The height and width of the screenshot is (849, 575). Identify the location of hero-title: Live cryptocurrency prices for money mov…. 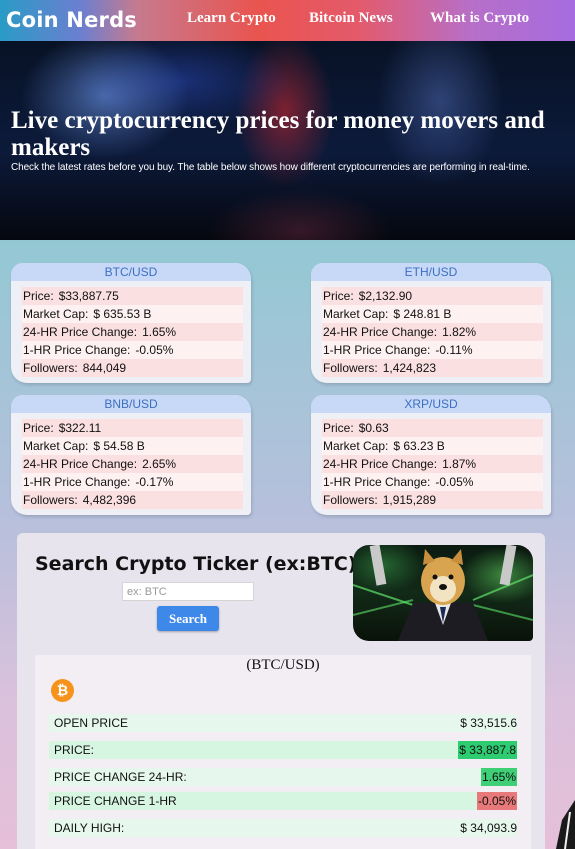
(278, 134).